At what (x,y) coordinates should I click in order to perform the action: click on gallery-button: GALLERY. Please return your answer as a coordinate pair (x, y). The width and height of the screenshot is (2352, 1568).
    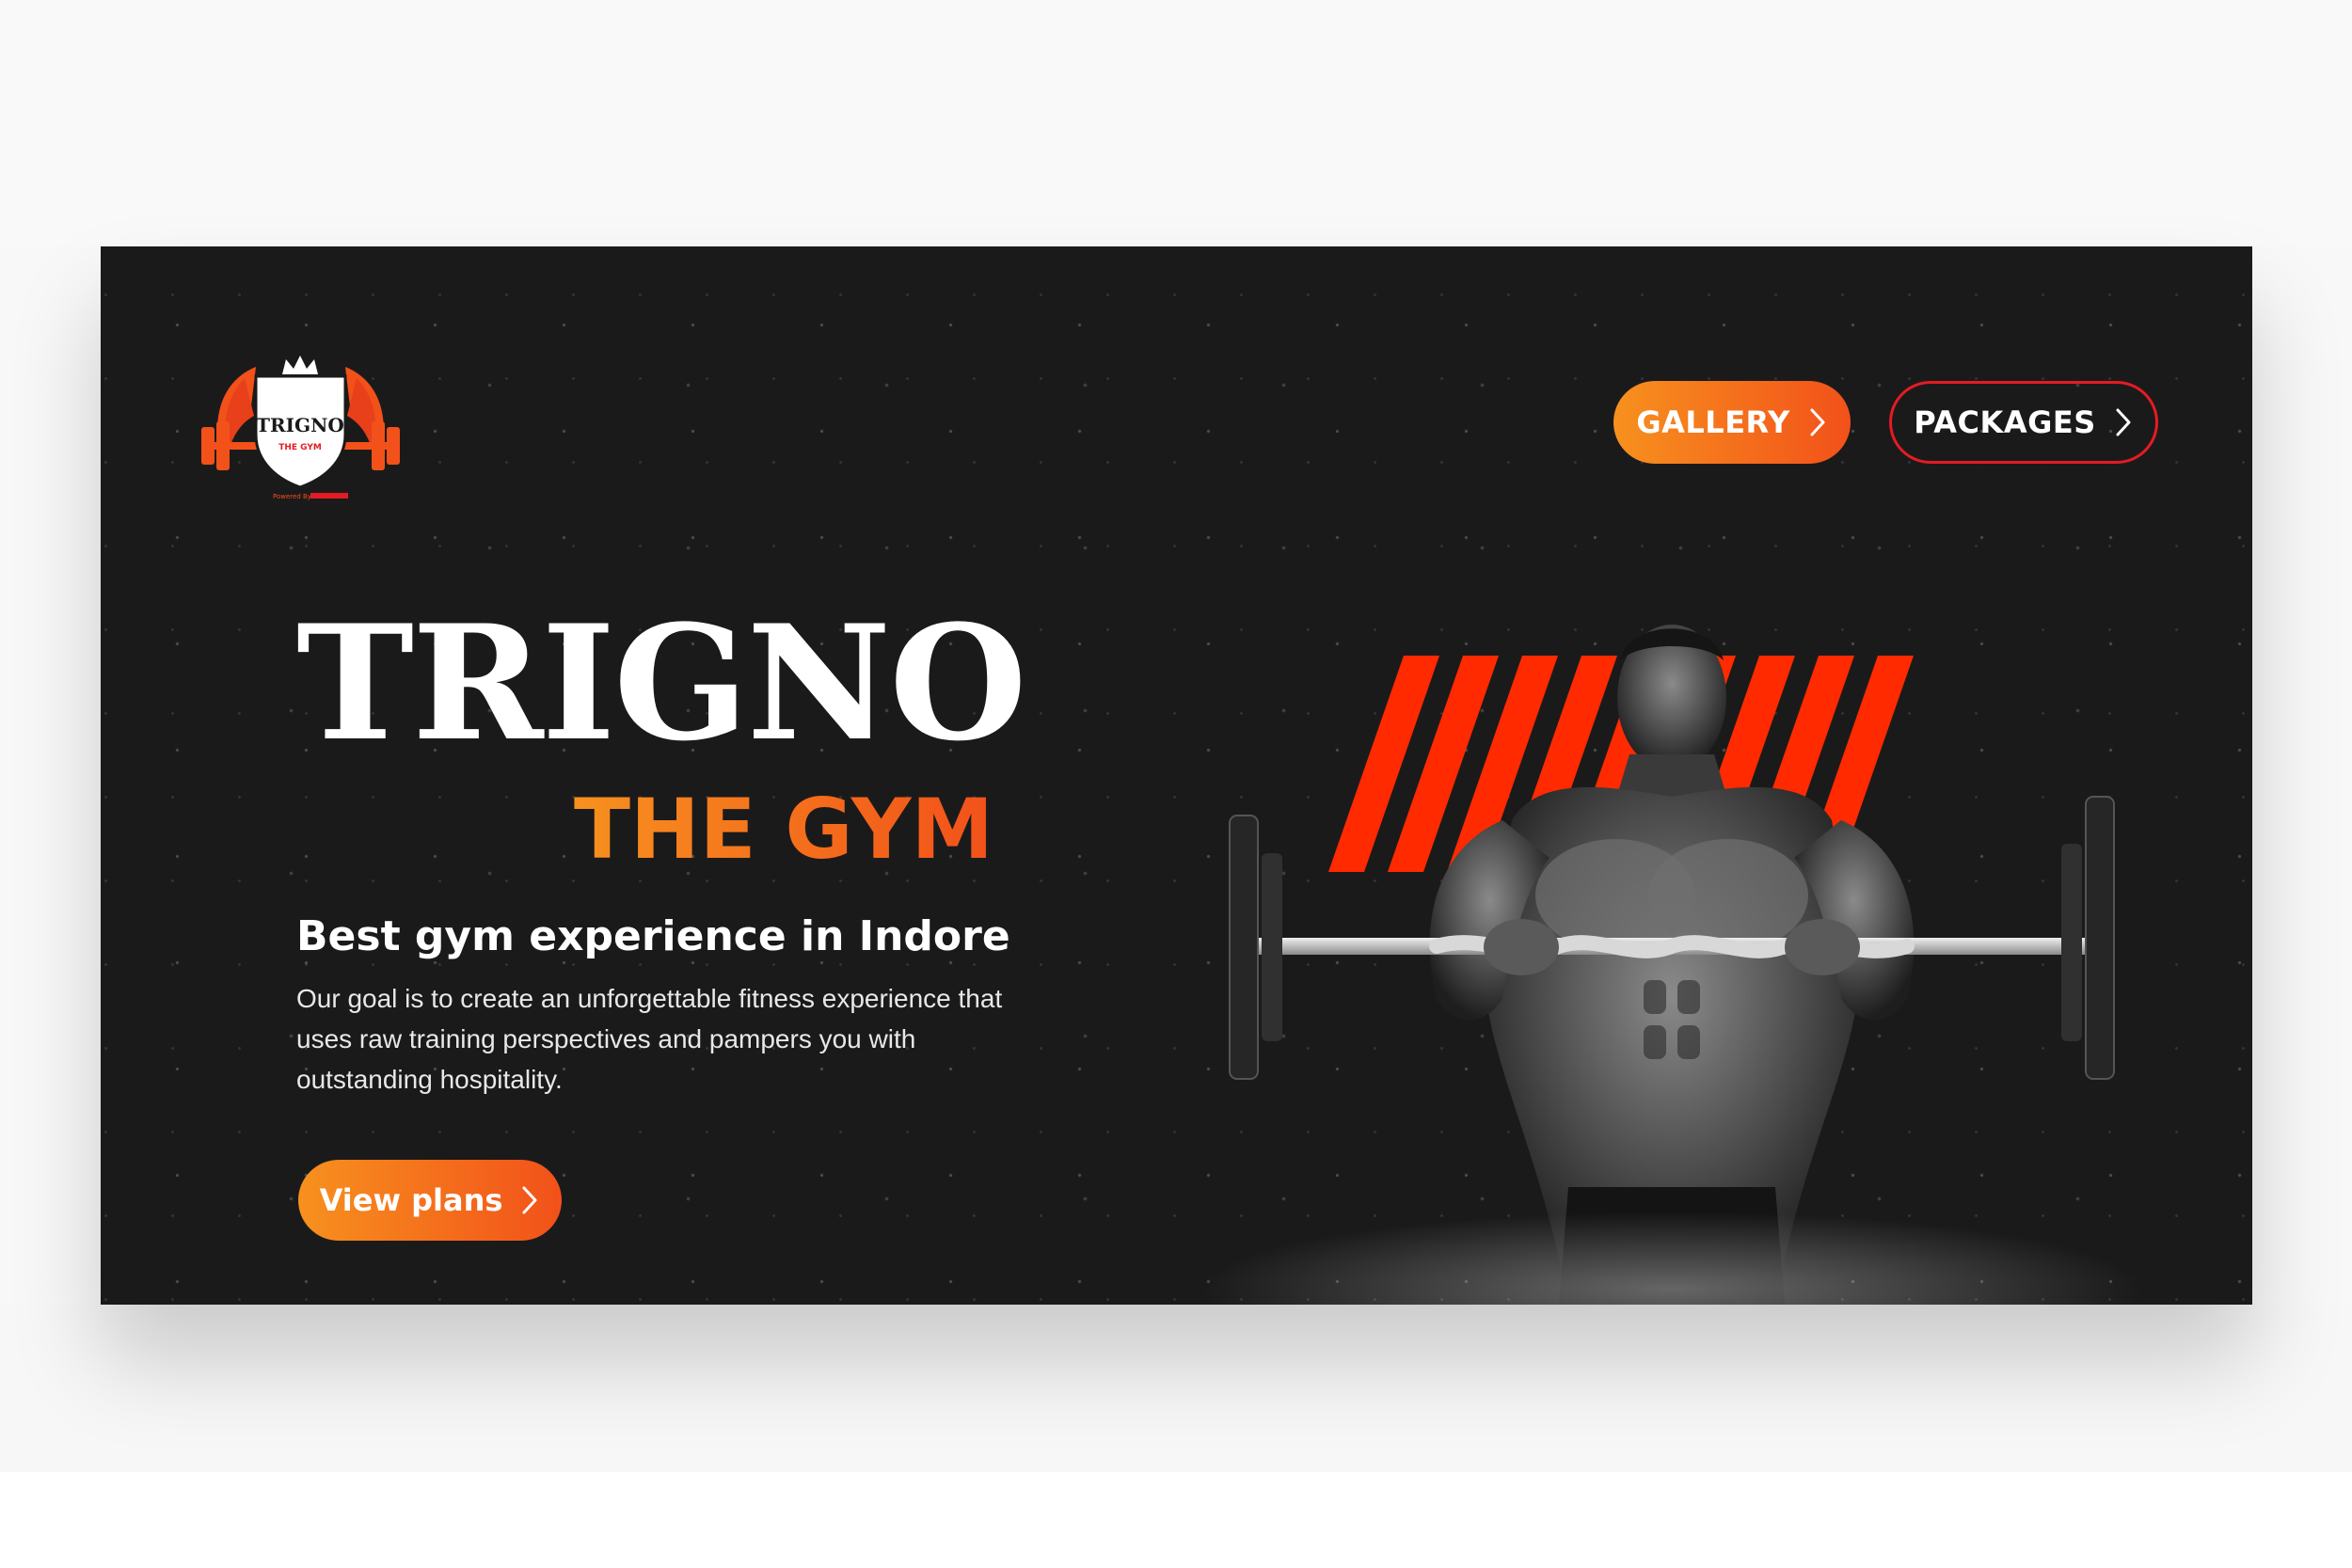
    Looking at the image, I should click on (1732, 422).